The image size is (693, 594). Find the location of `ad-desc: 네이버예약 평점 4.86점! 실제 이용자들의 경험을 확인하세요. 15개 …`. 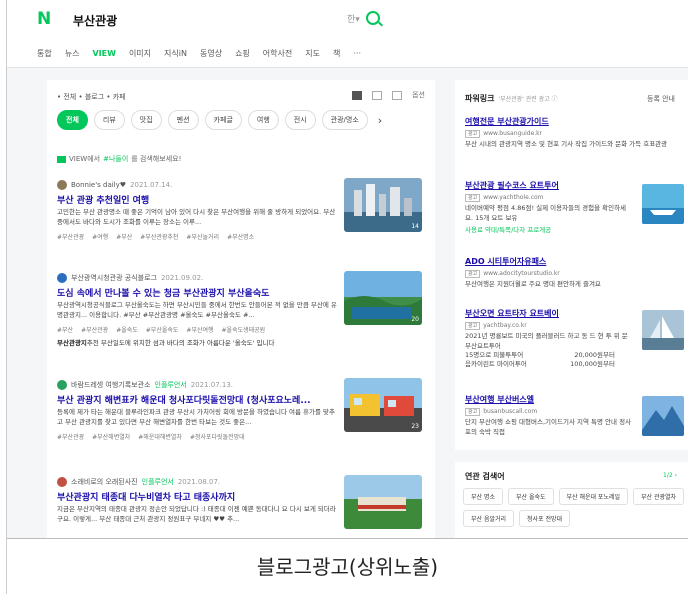

ad-desc: 네이버예약 평점 4.86점! 실제 이용자들의 경험을 확인하세요. 15개 … is located at coordinates (546, 213).